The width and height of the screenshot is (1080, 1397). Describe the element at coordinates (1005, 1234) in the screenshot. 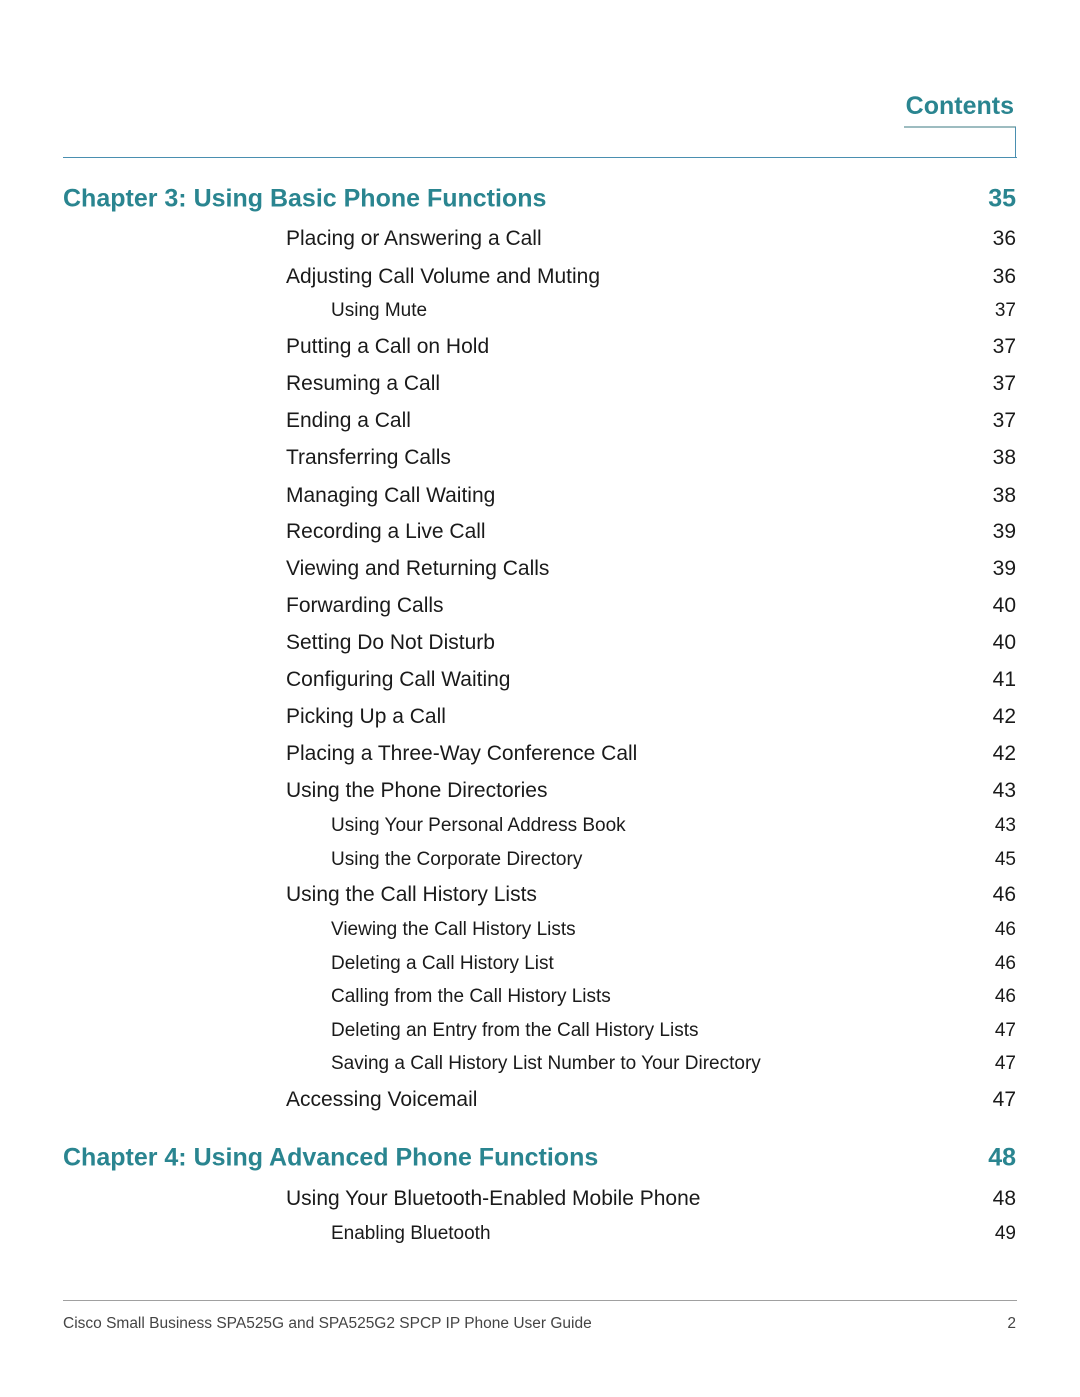

I see `toc-entry-page: 49` at that location.